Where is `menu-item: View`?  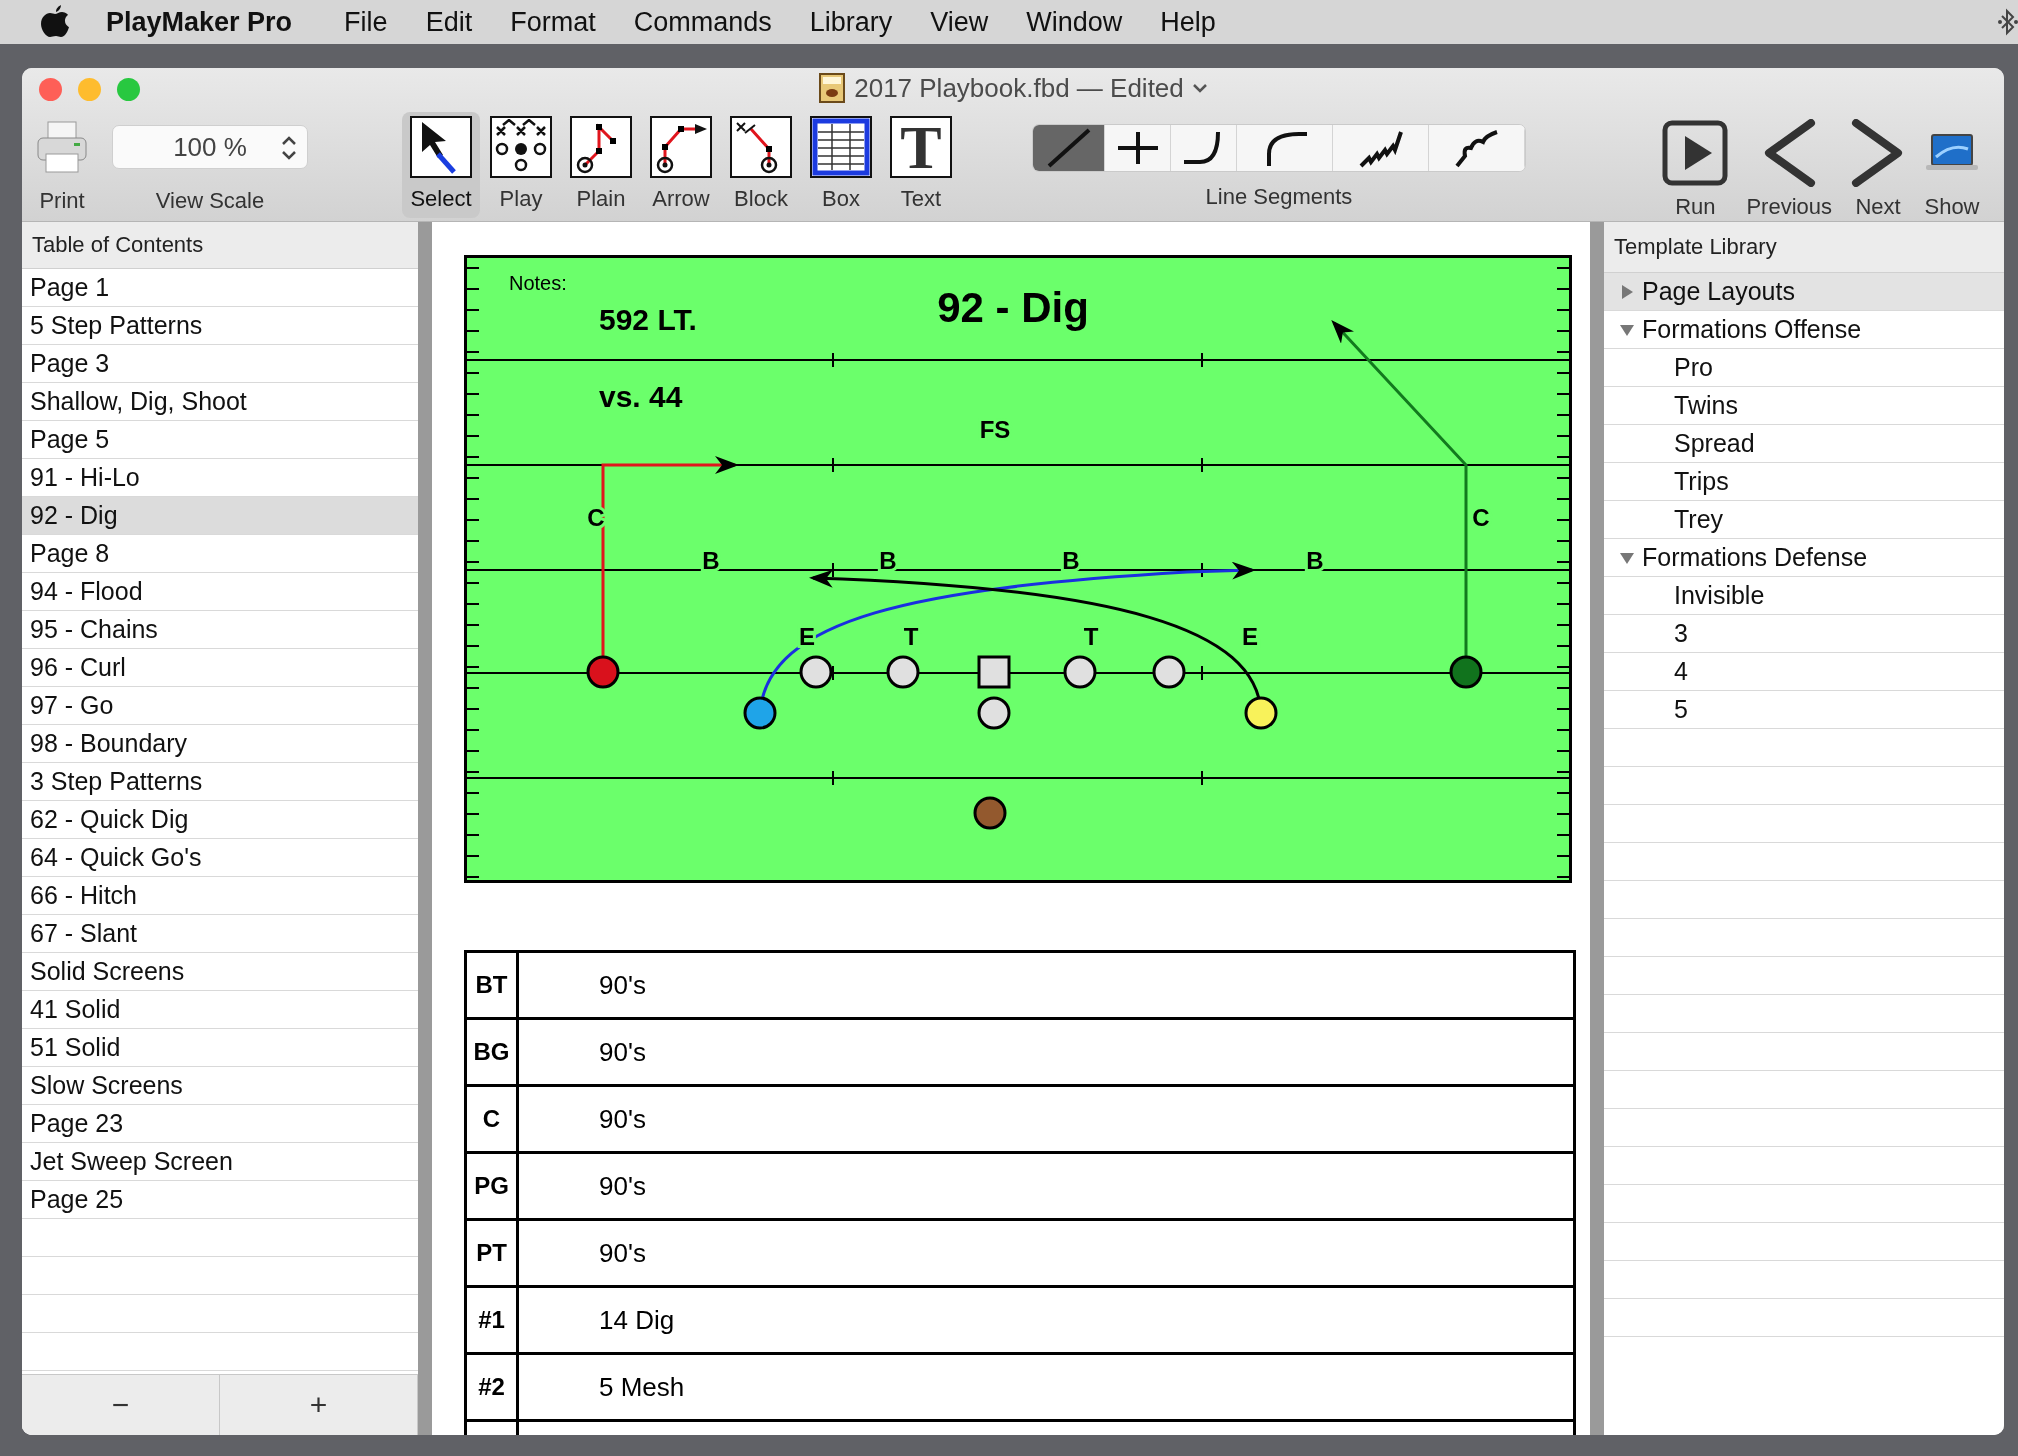 menu-item: View is located at coordinates (959, 22).